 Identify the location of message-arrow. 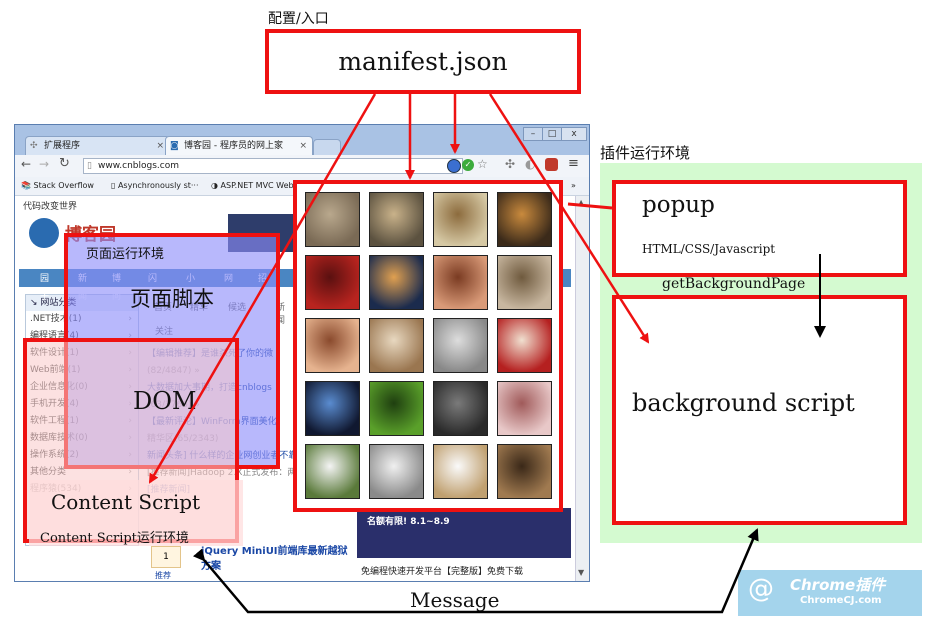
(475, 571).